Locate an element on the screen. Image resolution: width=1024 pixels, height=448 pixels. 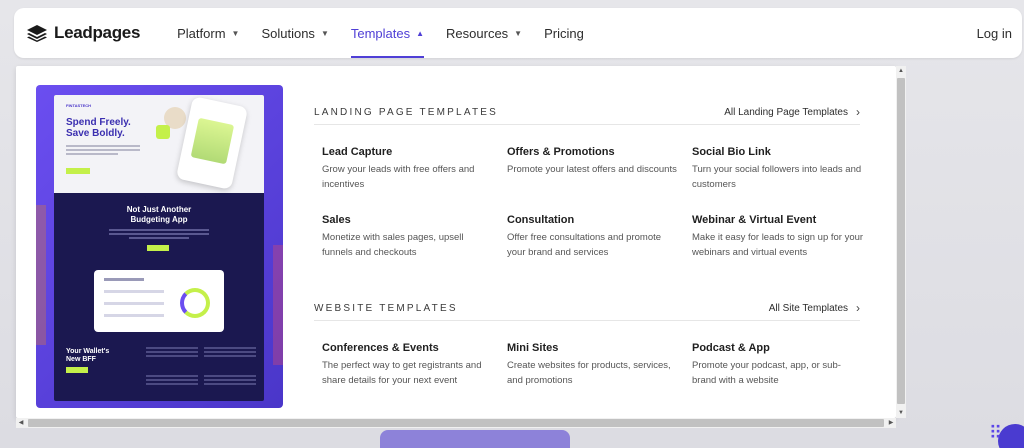
all-landing-templates-link: All Landing Page Templates › is located at coordinates (792, 112).